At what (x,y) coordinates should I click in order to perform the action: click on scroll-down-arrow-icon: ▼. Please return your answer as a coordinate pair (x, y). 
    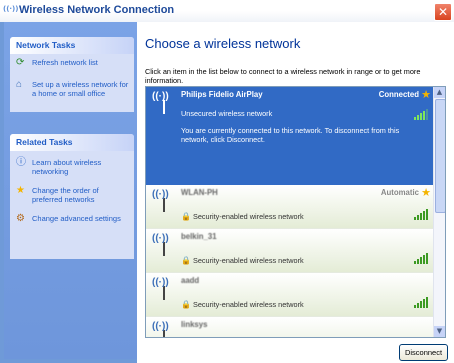
    Looking at the image, I should click on (439, 331).